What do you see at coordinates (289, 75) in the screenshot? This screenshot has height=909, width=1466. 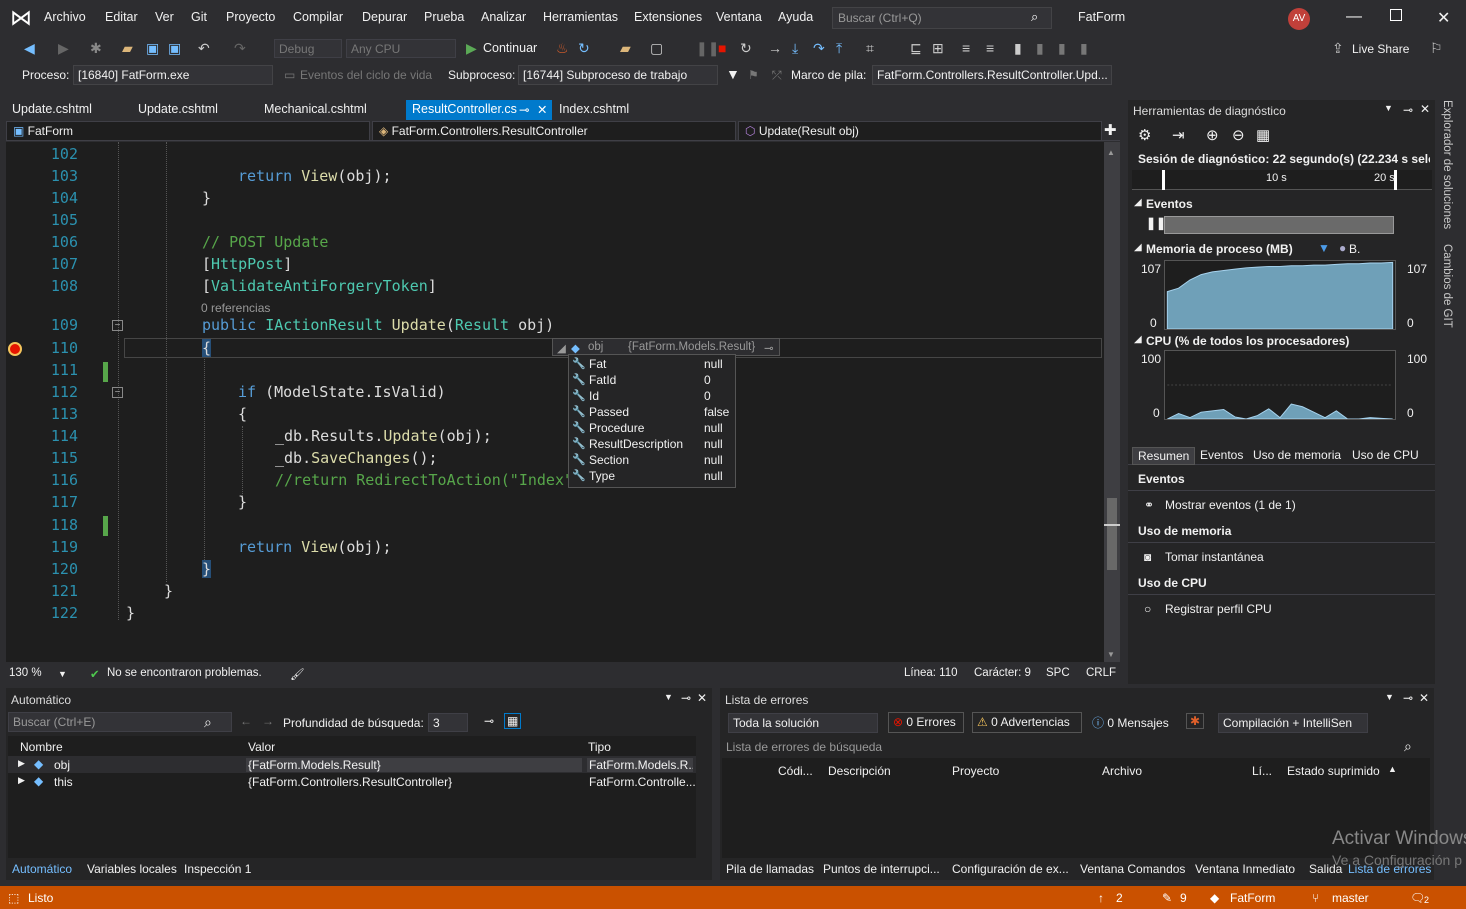 I see `lifecycle-events-icon: ▭` at bounding box center [289, 75].